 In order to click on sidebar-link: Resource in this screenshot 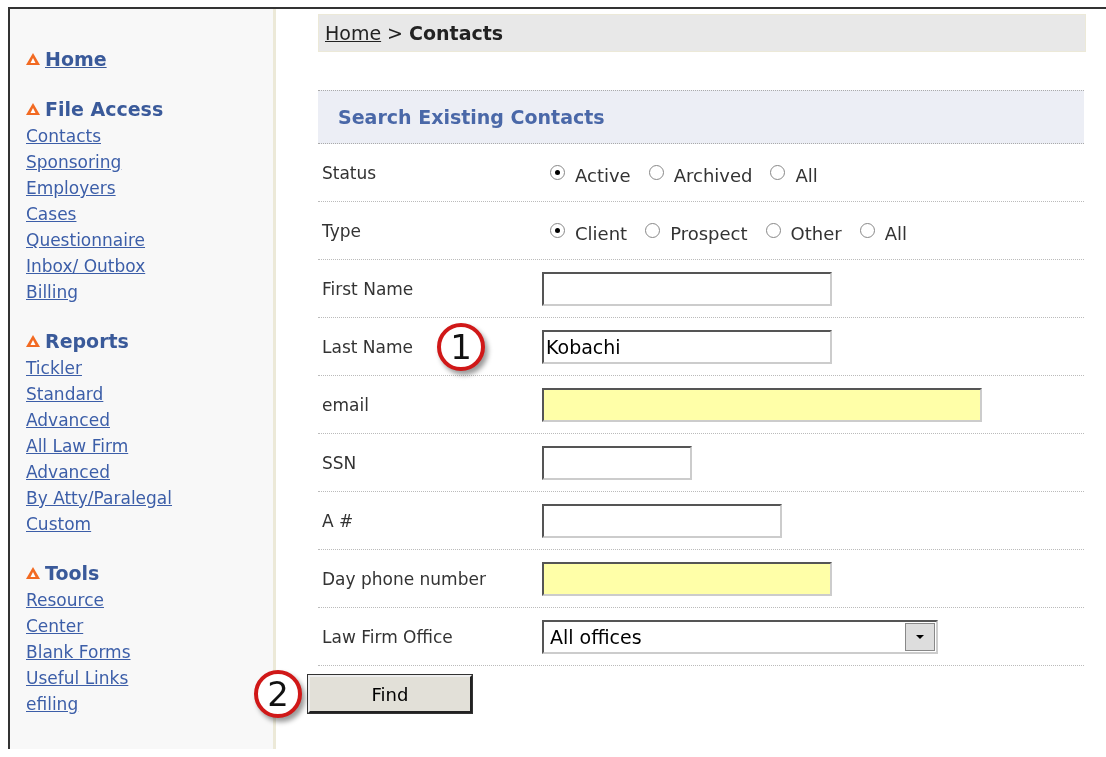, I will do `click(65, 600)`.